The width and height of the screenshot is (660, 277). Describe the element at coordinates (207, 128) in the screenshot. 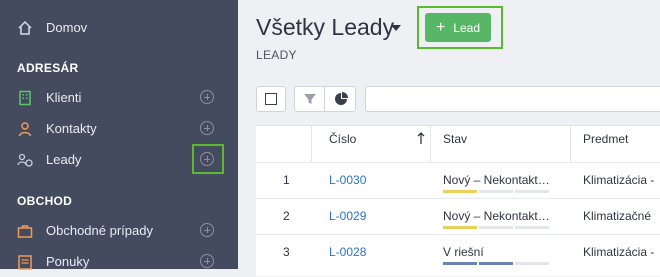

I see `add-kontakt-icon` at that location.